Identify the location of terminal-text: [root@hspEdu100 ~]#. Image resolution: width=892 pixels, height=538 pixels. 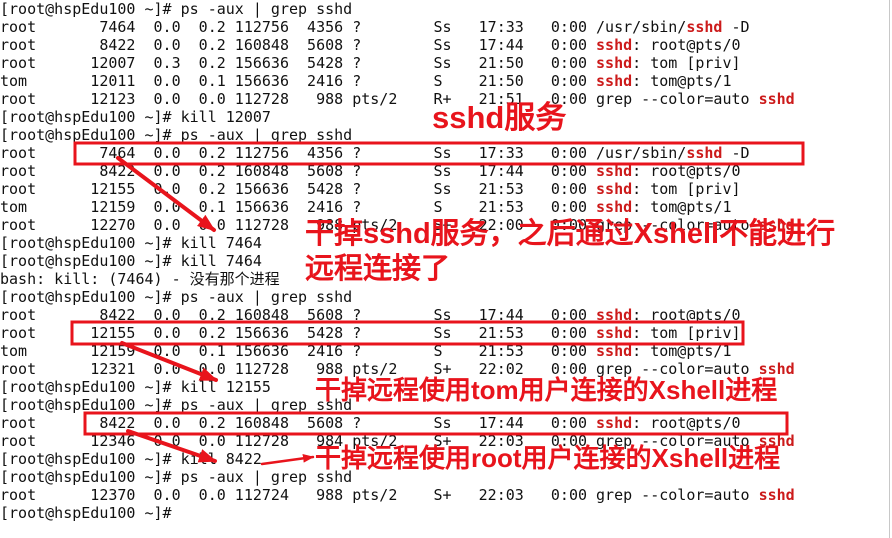
(90, 513).